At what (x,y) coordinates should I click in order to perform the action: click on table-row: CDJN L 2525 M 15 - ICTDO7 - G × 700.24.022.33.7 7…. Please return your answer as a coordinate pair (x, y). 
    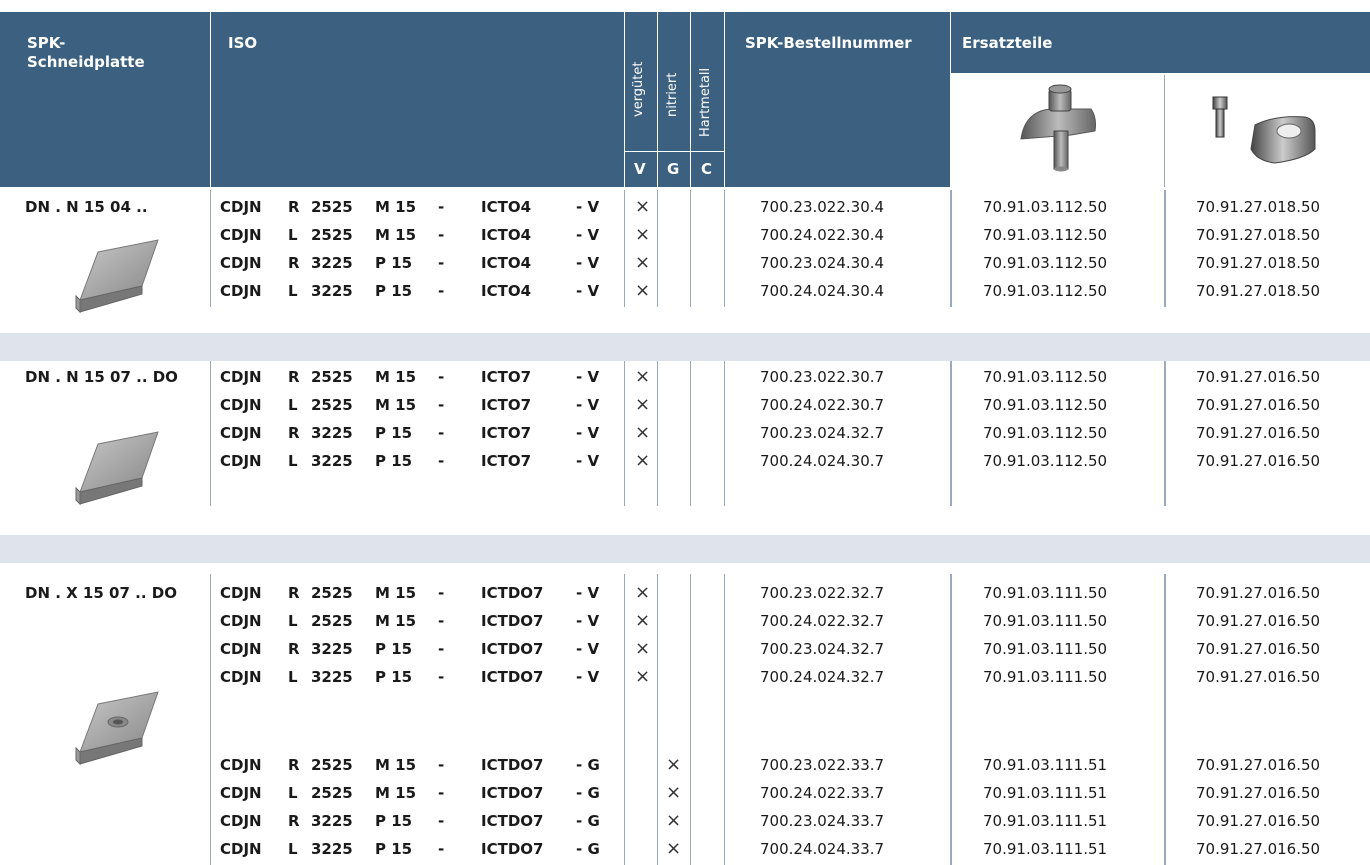
    Looking at the image, I should click on (685, 794).